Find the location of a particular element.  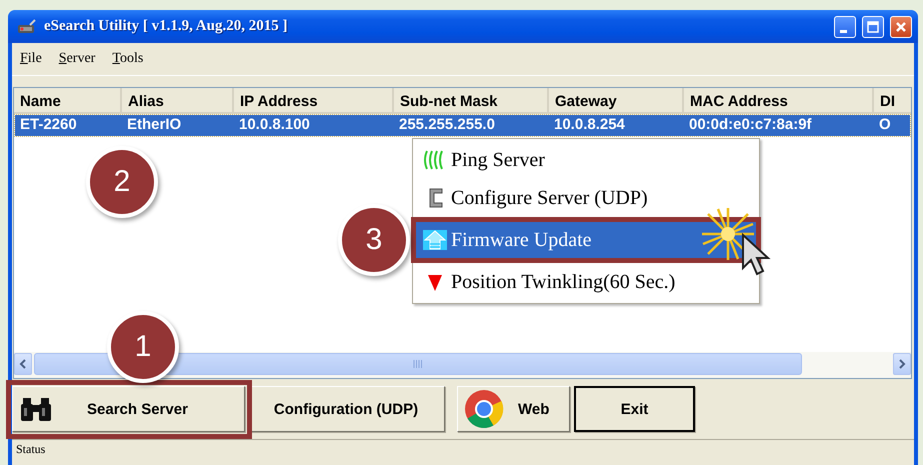

close-icon is located at coordinates (901, 27).